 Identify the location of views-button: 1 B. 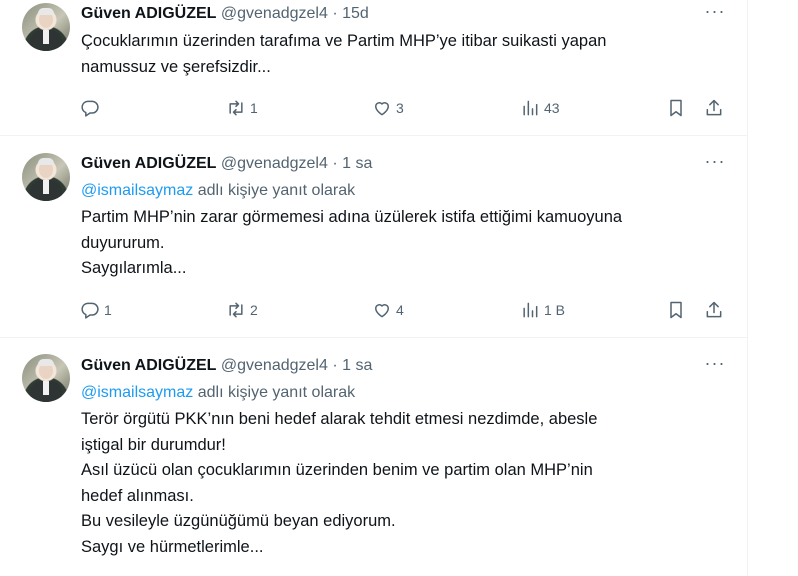
(542, 310).